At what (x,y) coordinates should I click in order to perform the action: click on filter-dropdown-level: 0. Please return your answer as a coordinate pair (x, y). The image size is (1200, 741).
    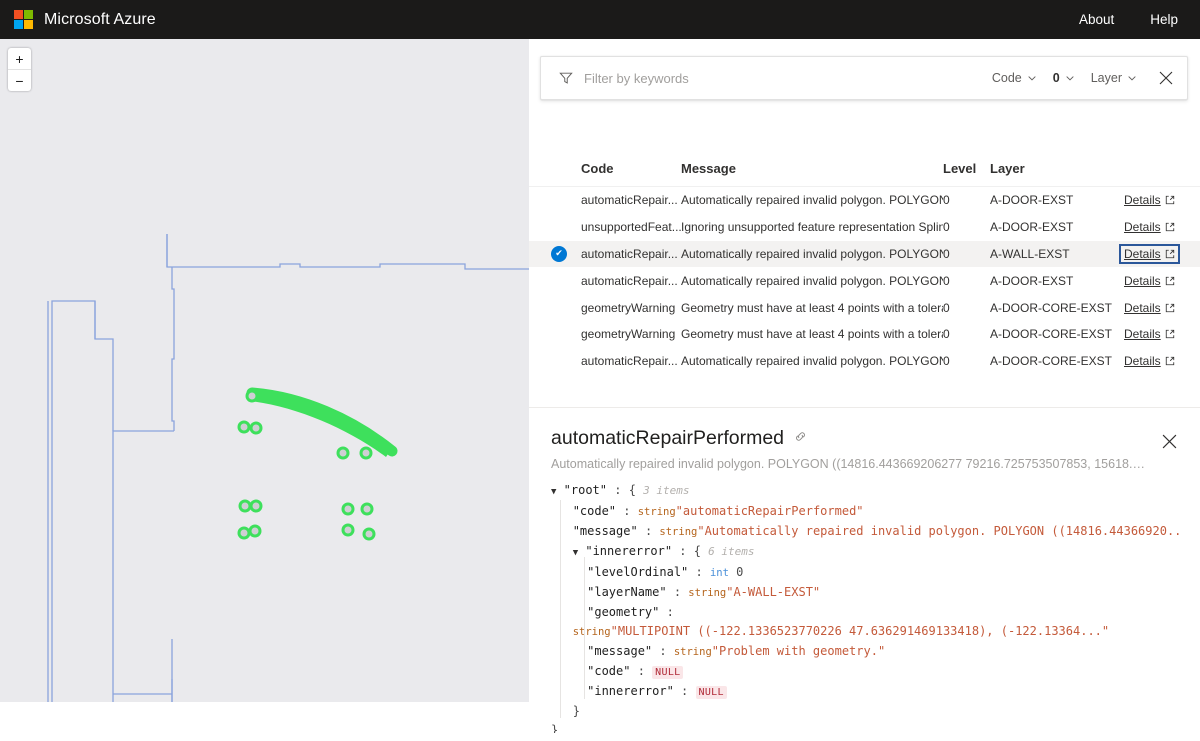
    Looking at the image, I should click on (1064, 78).